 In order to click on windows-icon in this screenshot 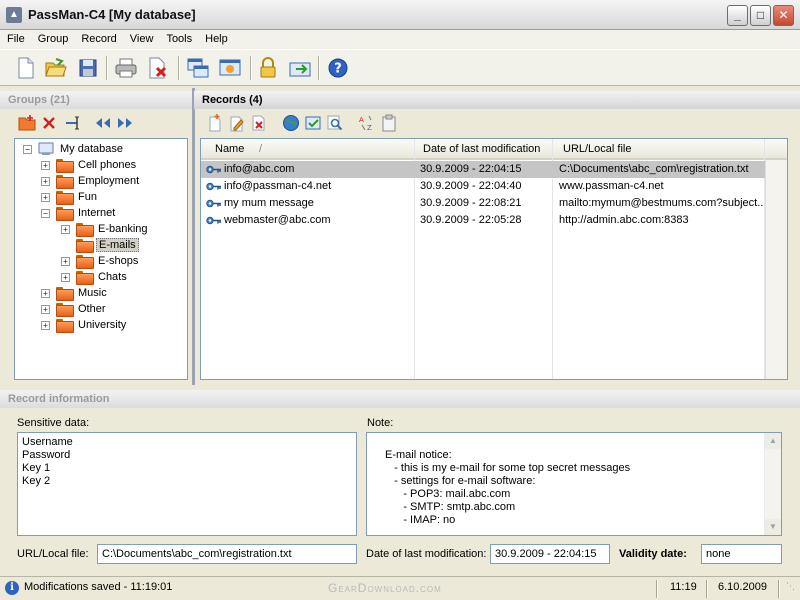, I will do `click(198, 68)`.